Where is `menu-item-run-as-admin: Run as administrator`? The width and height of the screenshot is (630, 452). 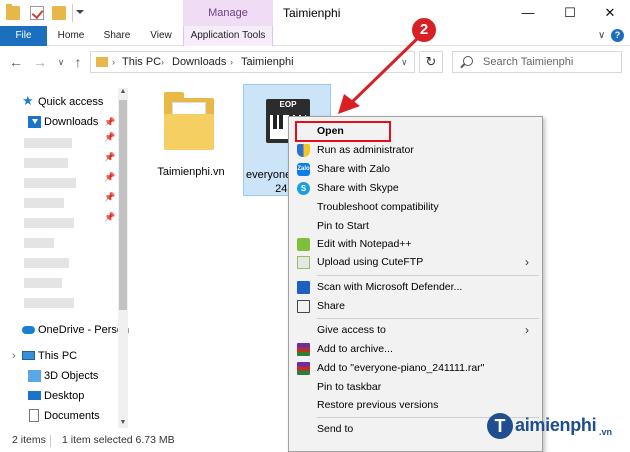 menu-item-run-as-admin: Run as administrator is located at coordinates (415, 150).